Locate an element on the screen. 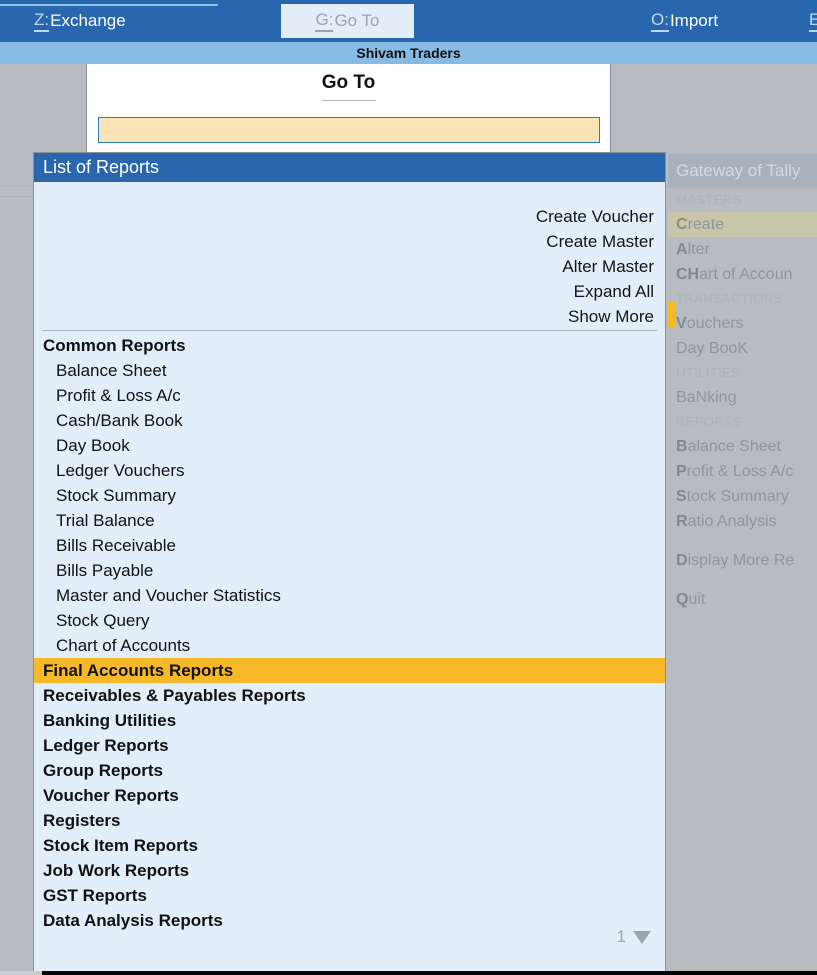  go-to-dialog: Go To is located at coordinates (348, 108).